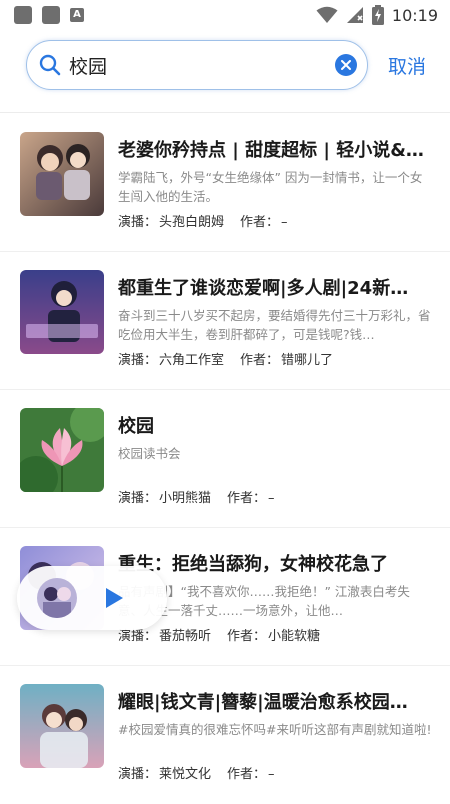  I want to click on narrator-name: 头孢白朗姆, so click(192, 222).